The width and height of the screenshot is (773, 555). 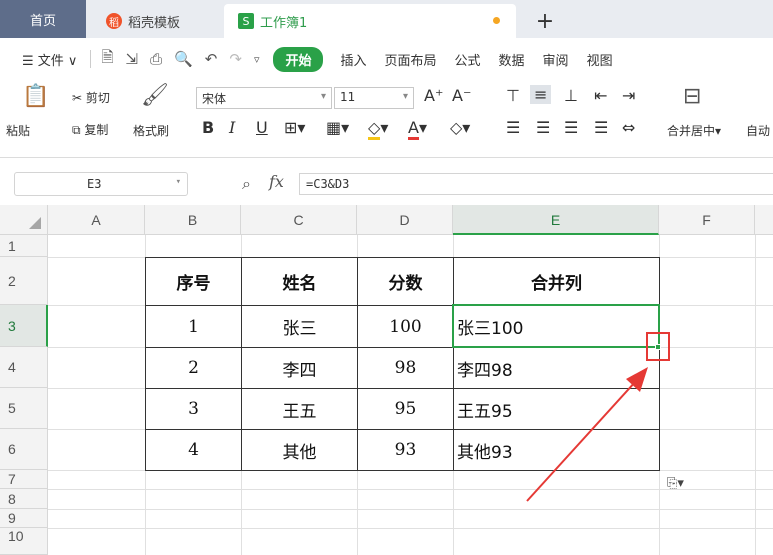 I want to click on menu-data: 数据, so click(x=512, y=59).